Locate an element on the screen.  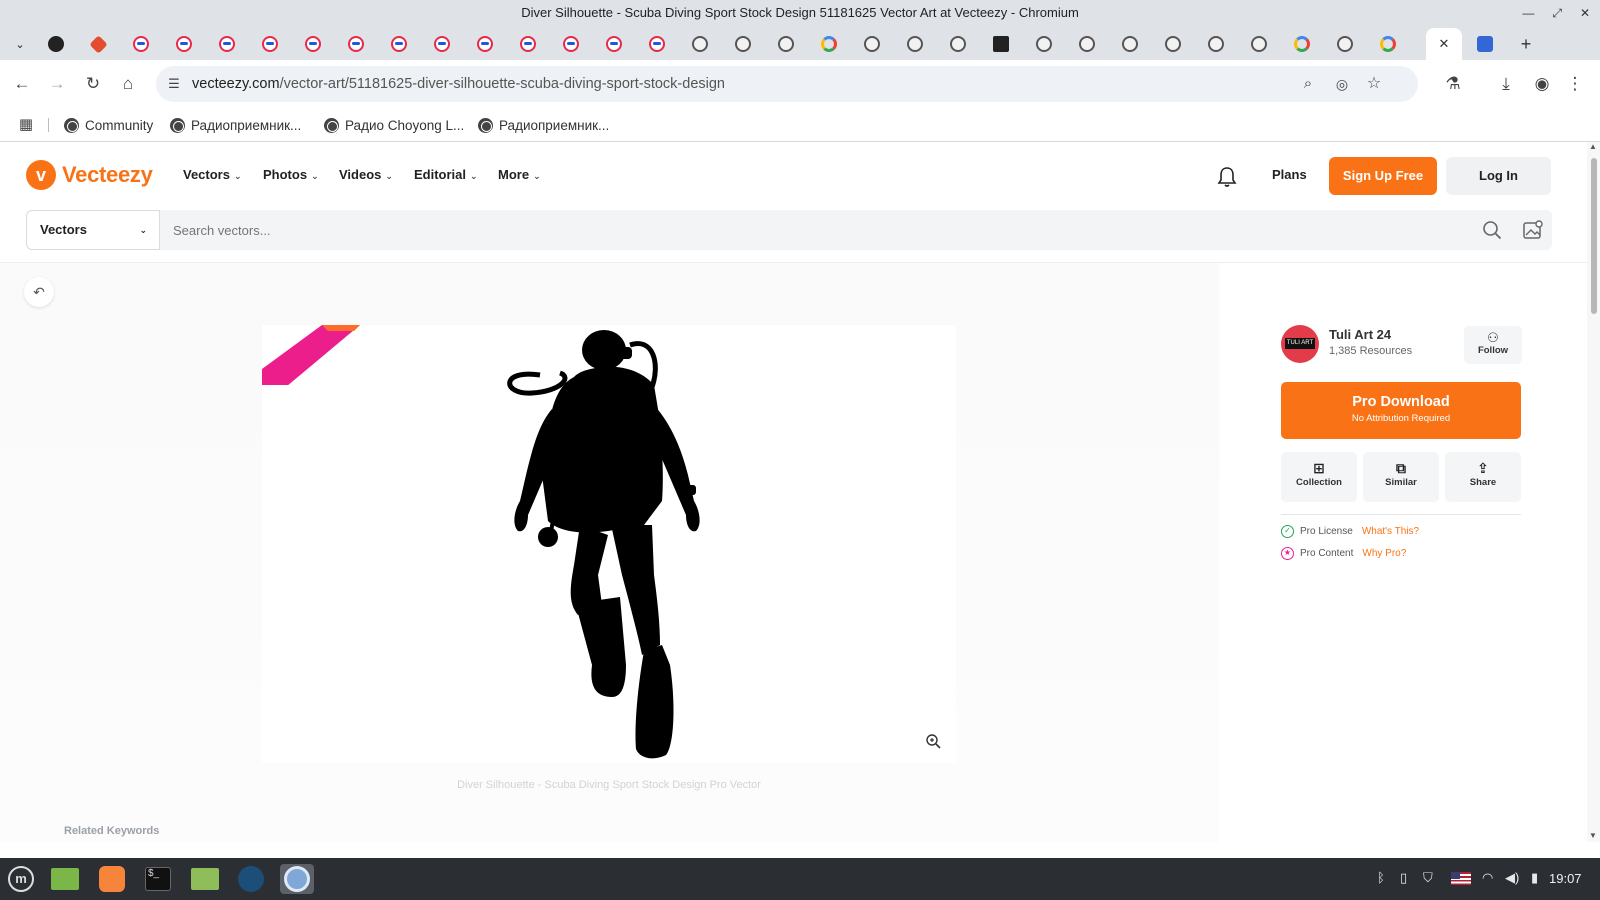
terminal-icon: $_ is located at coordinates (158, 879).